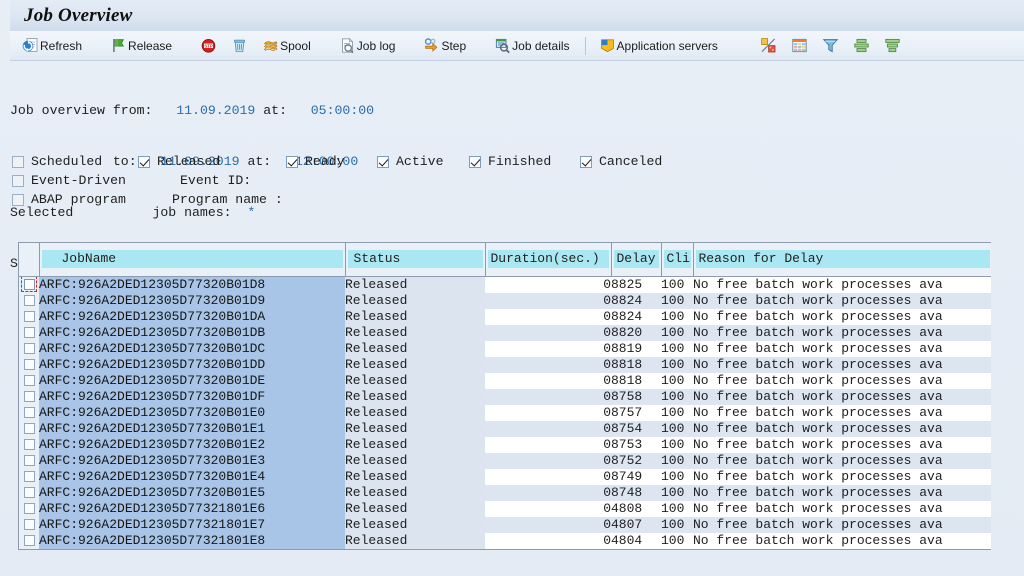 This screenshot has width=1024, height=576. What do you see at coordinates (239, 46) in the screenshot?
I see `delete-button` at bounding box center [239, 46].